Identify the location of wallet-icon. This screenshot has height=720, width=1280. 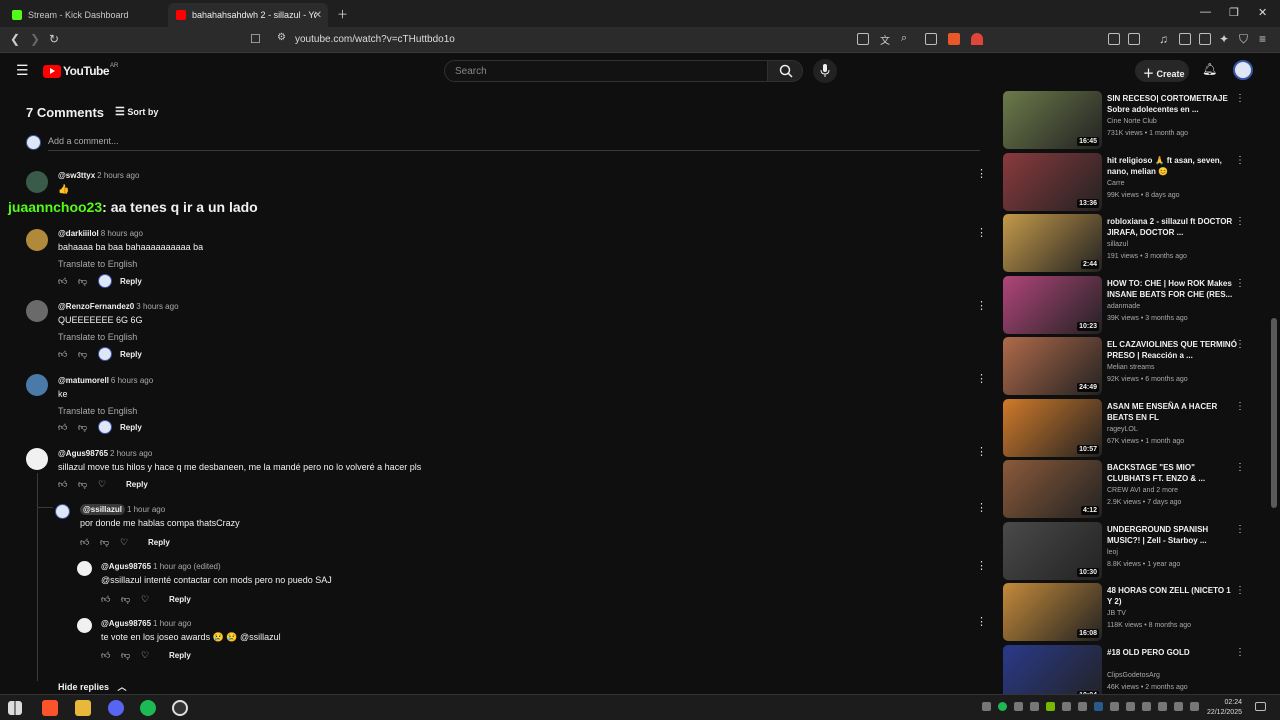
(1205, 39).